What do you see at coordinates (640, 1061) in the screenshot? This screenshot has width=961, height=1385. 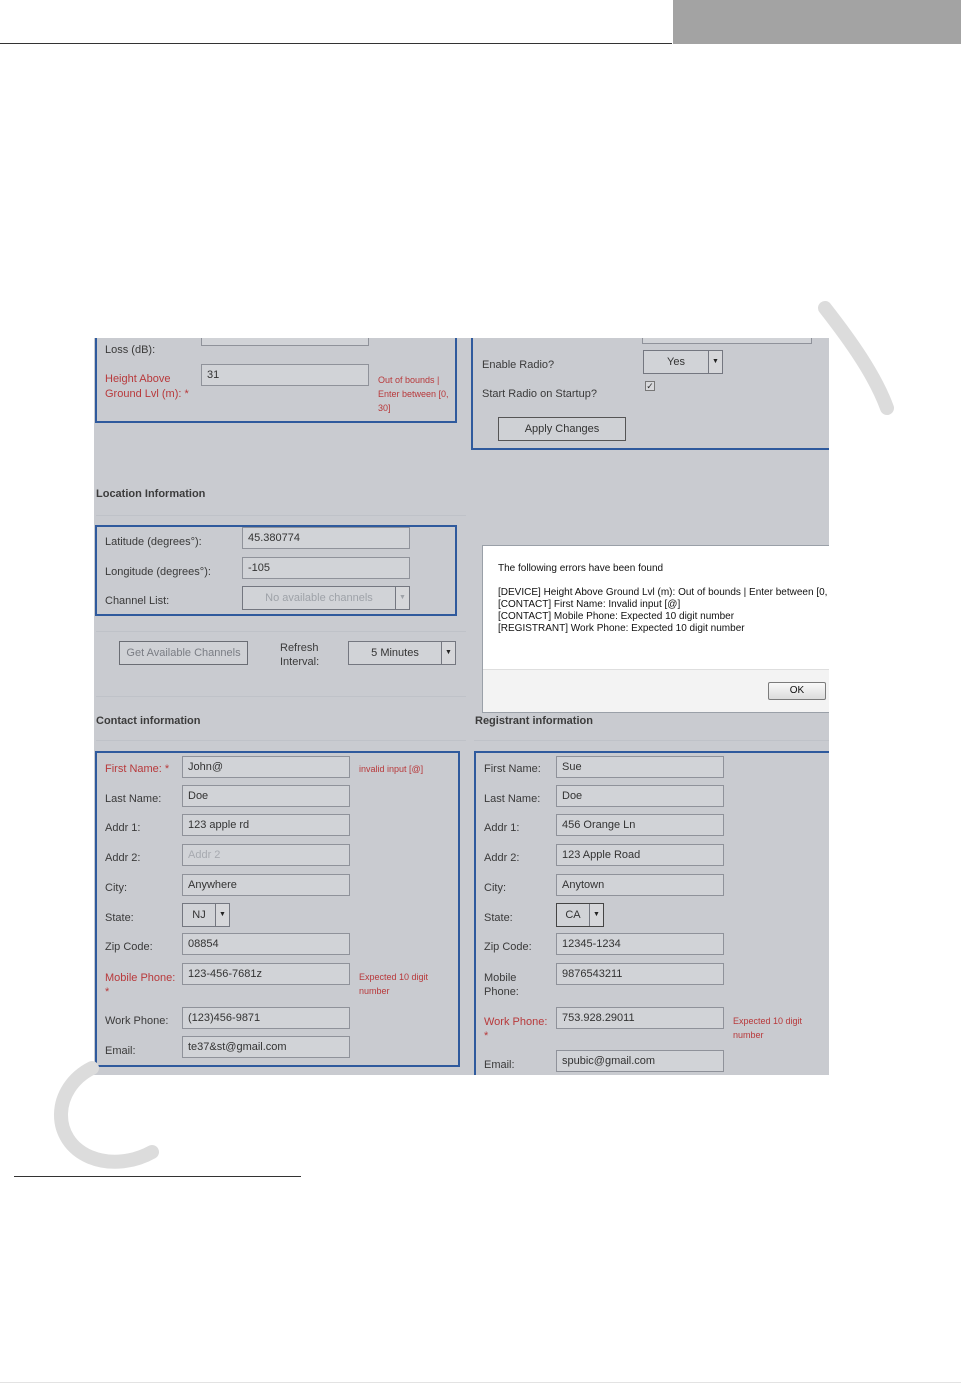 I see `registrant-email-input: spubic@gmail.com` at bounding box center [640, 1061].